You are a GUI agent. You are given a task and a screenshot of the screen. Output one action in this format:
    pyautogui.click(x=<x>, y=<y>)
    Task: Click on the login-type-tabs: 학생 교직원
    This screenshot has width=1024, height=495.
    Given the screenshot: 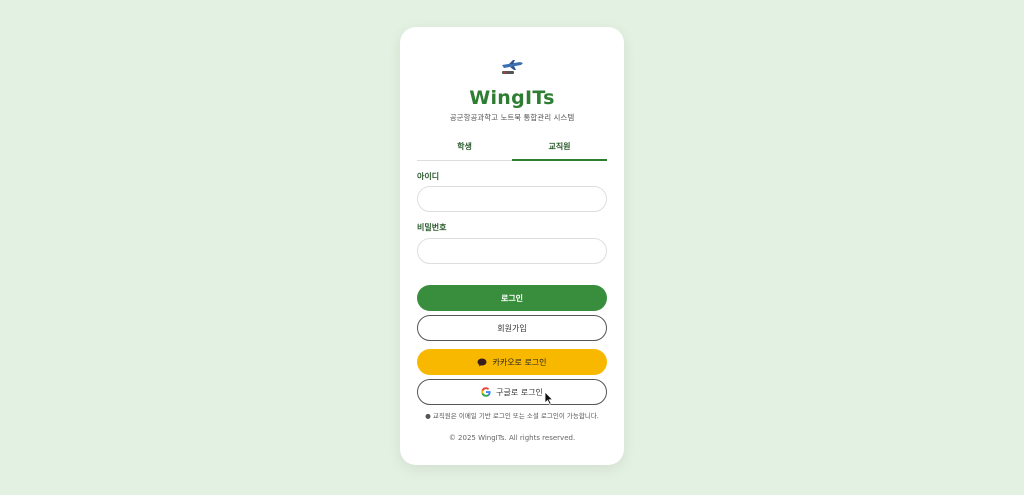 What is the action you would take?
    pyautogui.click(x=512, y=149)
    